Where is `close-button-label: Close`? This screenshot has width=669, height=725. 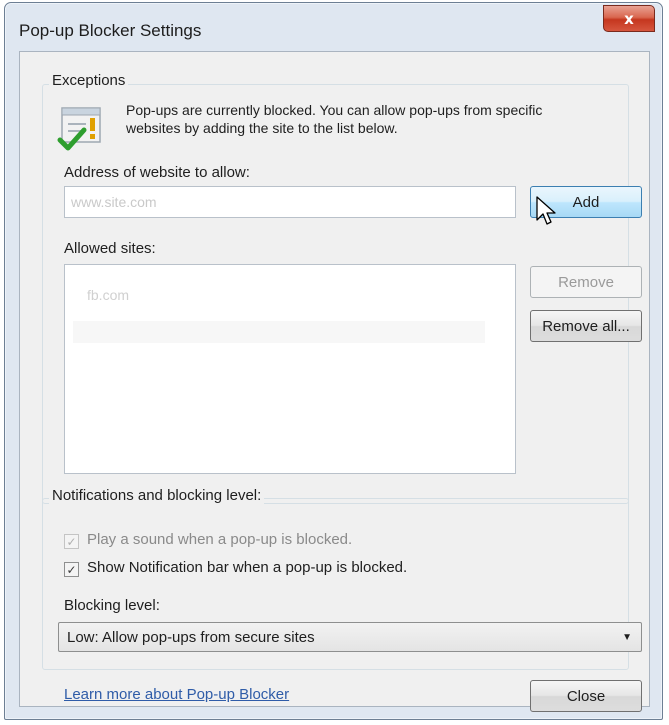 close-button-label: Close is located at coordinates (586, 696).